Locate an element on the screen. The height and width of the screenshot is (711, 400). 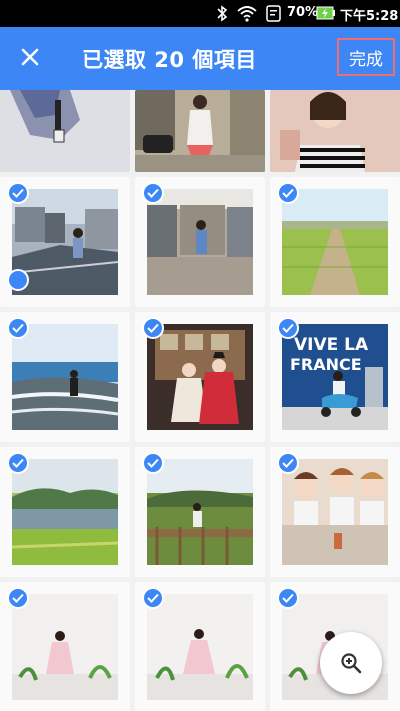
close-icon is located at coordinates (30, 57).